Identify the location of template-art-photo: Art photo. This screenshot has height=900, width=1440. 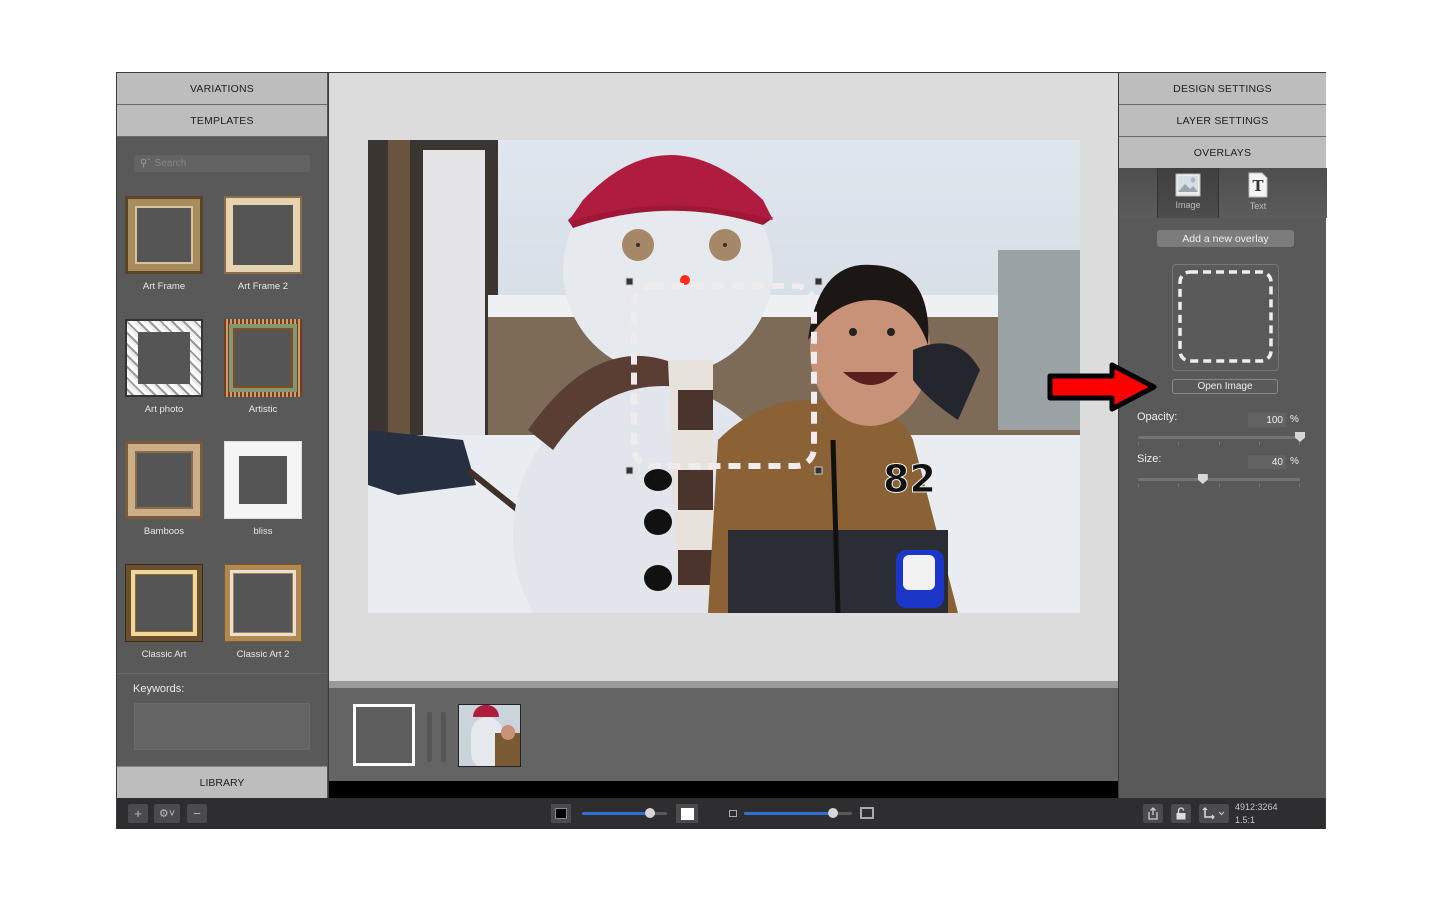
(164, 367).